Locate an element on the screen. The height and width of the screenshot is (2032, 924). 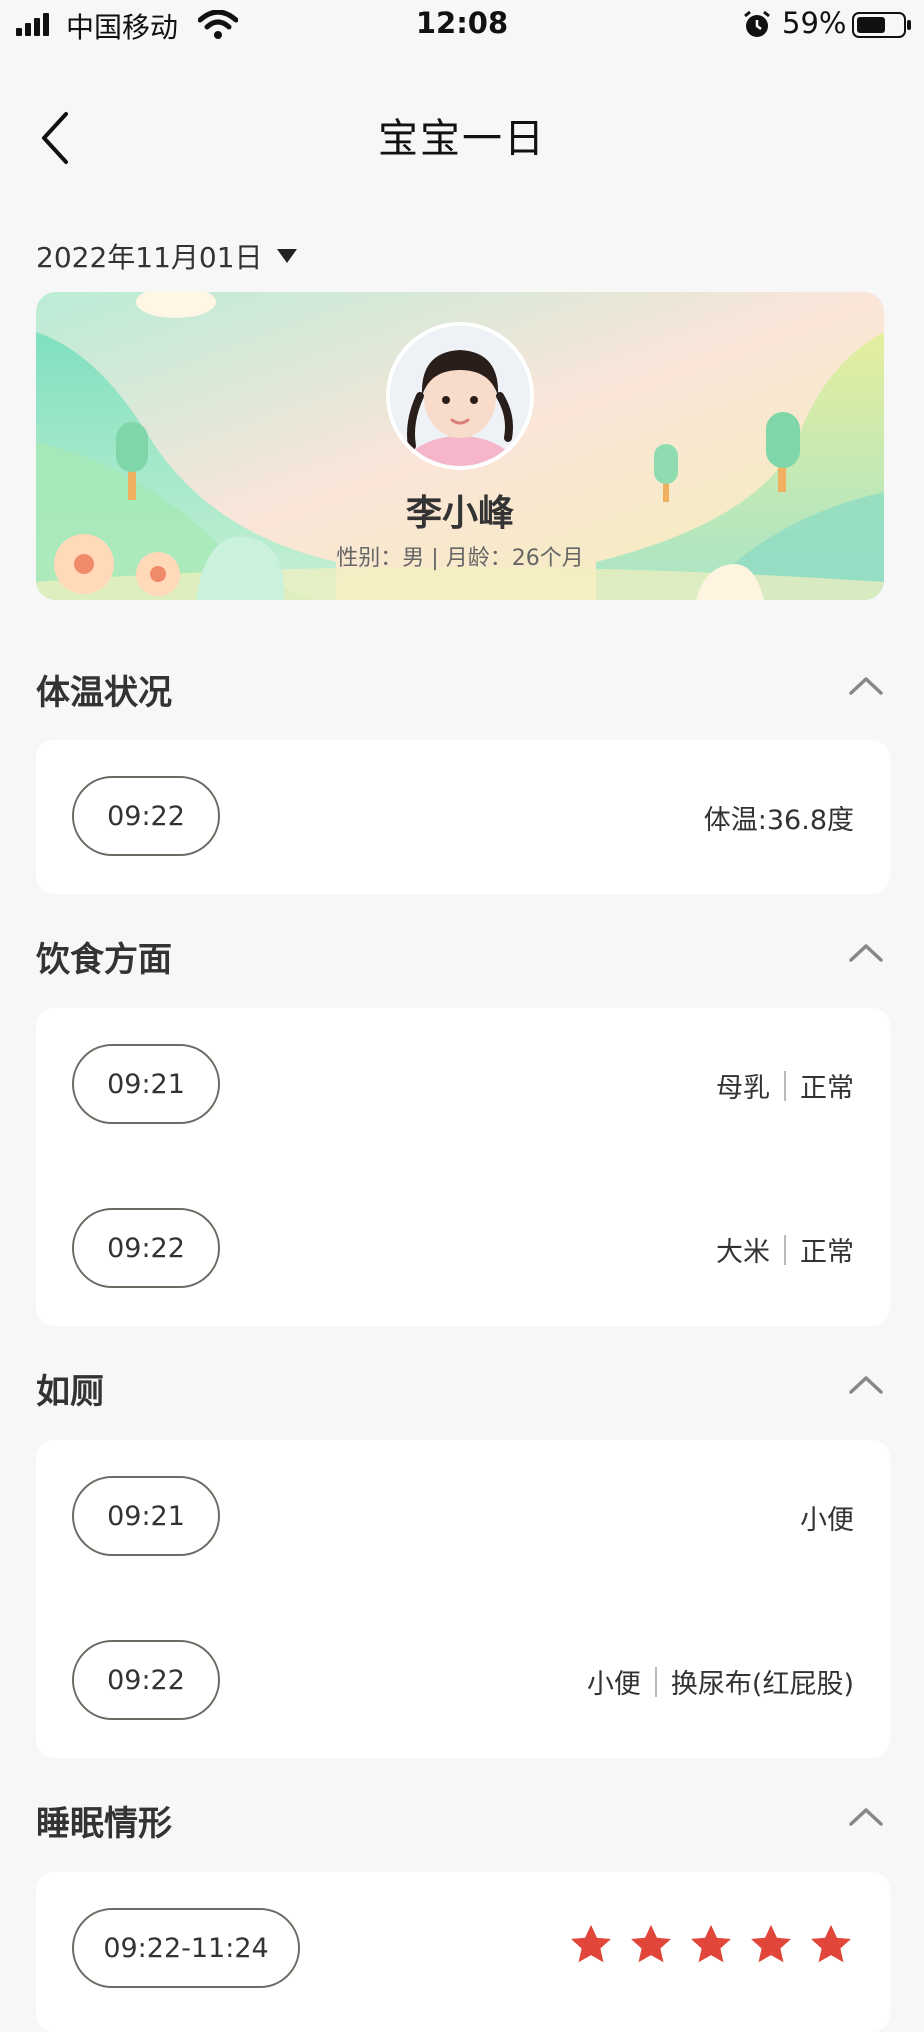
temperature-card: 09:22 体温:36.8度 is located at coordinates (463, 817).